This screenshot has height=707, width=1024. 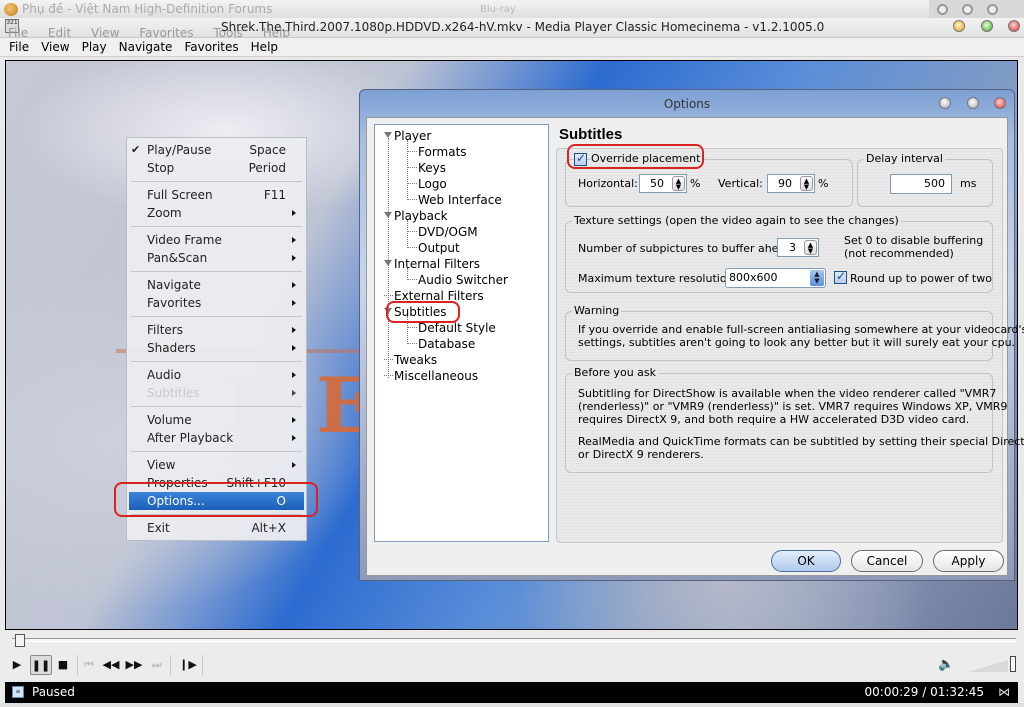 I want to click on bg-min-icon, so click(x=942, y=9).